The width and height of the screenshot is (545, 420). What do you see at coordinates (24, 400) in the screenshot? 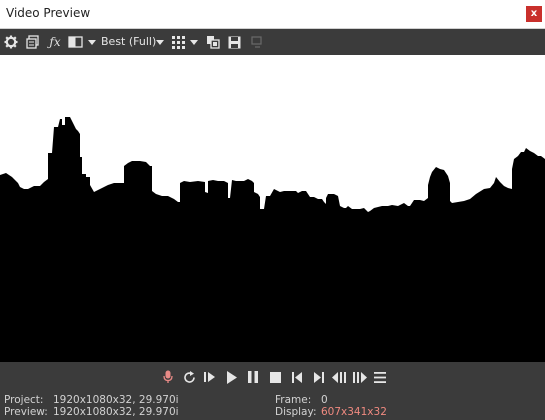
I see `project-label: Project:` at bounding box center [24, 400].